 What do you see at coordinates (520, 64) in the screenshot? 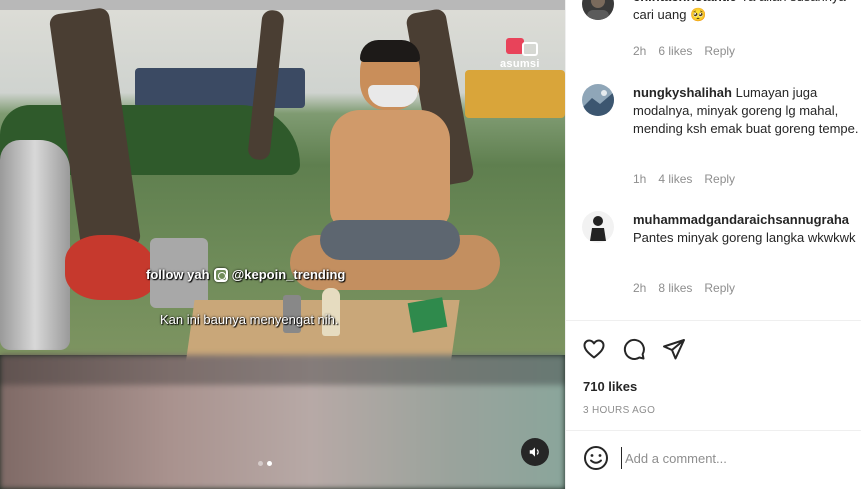
I see `brand-logo-text: asumsi` at bounding box center [520, 64].